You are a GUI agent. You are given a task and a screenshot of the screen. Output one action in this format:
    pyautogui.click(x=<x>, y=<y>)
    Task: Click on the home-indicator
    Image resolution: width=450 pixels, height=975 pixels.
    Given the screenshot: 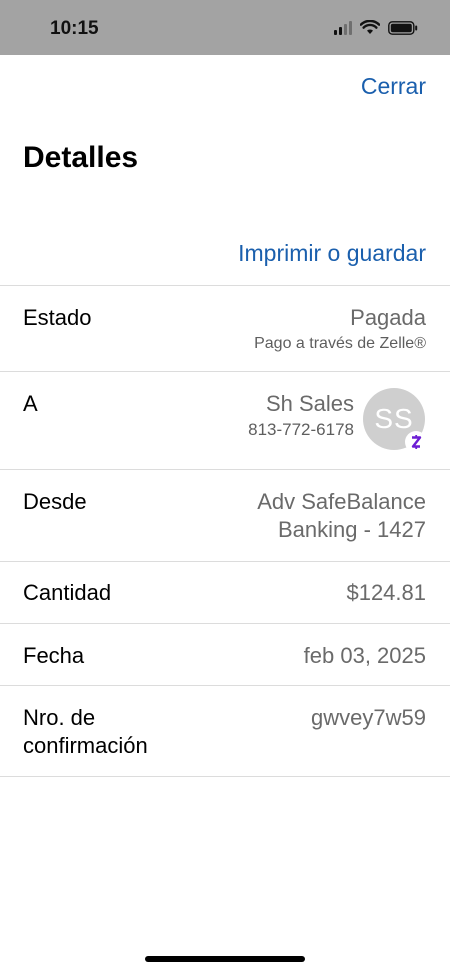 What is the action you would take?
    pyautogui.click(x=225, y=959)
    